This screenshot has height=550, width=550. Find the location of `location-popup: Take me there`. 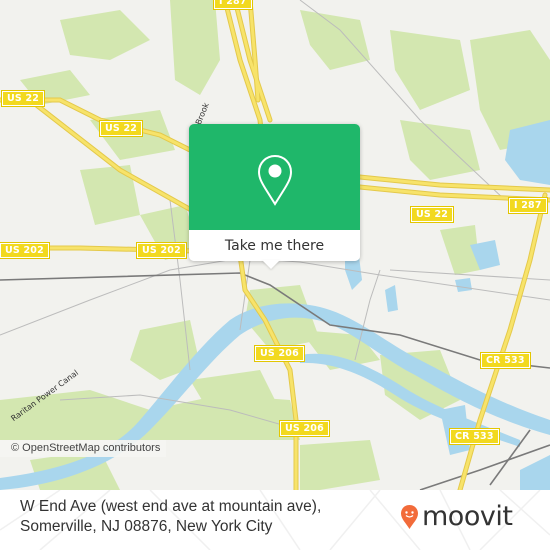

location-popup: Take me there is located at coordinates (274, 196).